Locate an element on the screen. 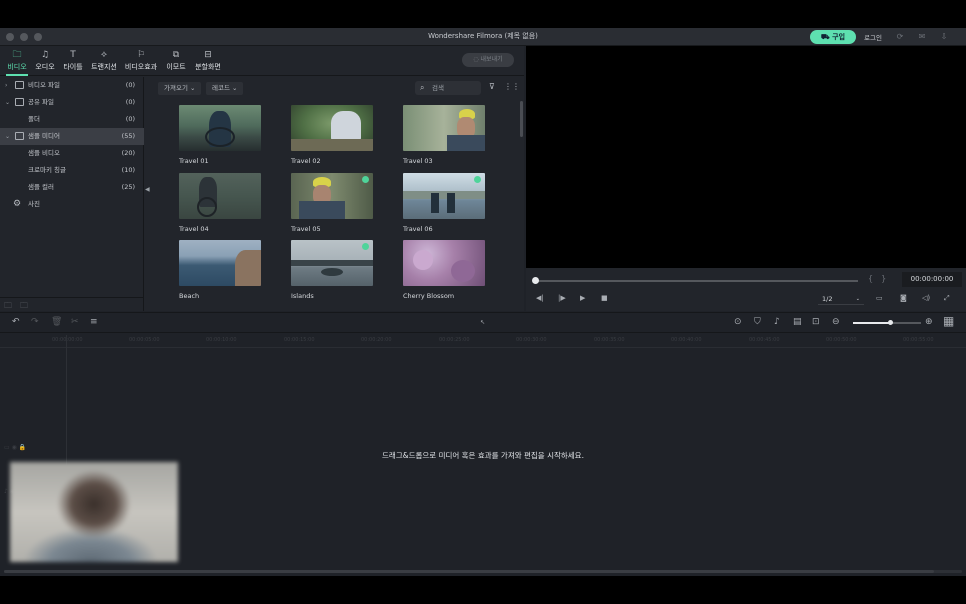 The height and width of the screenshot is (604, 966). media-item: Travel 01 is located at coordinates (221, 135).